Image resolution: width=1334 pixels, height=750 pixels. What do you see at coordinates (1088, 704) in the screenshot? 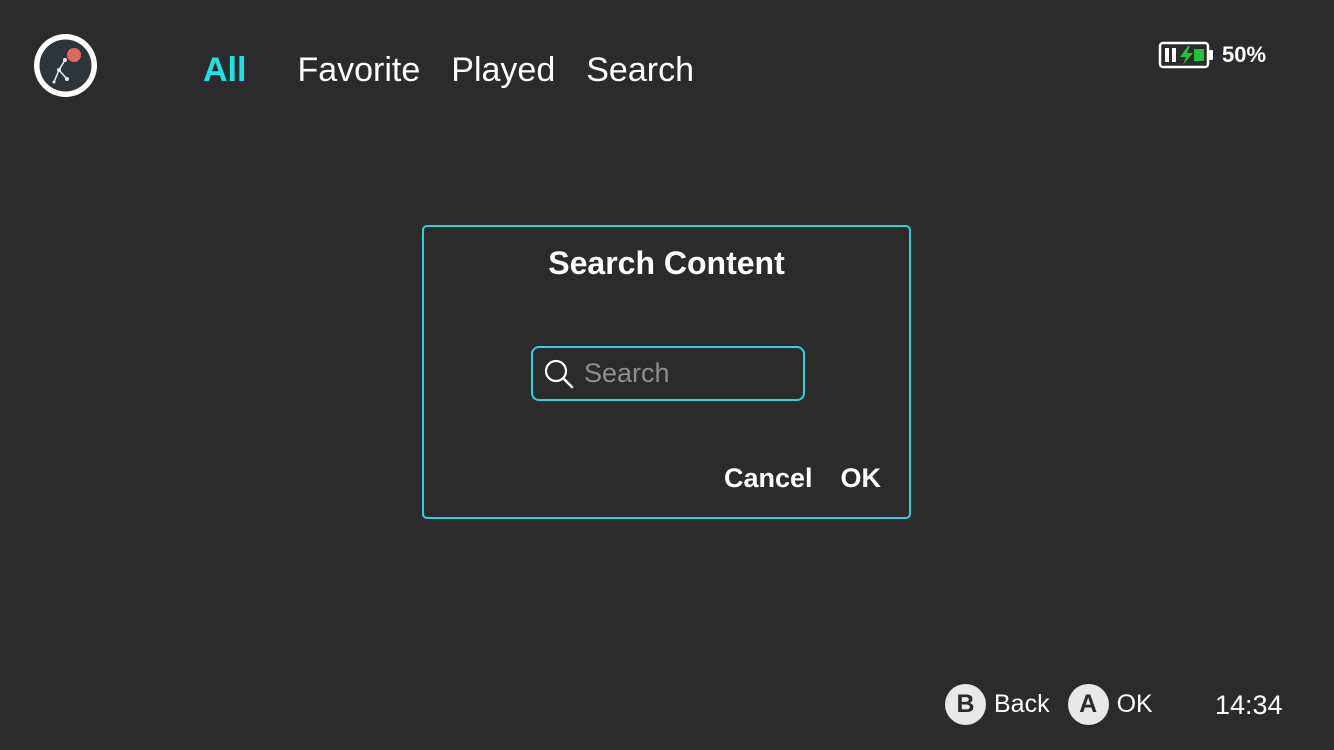
I see `a-button-icon: A` at bounding box center [1088, 704].